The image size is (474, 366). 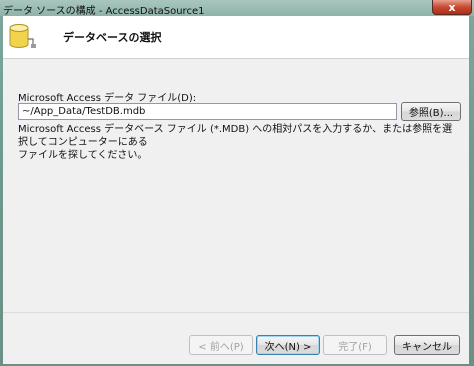 What do you see at coordinates (355, 345) in the screenshot?
I see `finish-button: 完了(F)` at bounding box center [355, 345].